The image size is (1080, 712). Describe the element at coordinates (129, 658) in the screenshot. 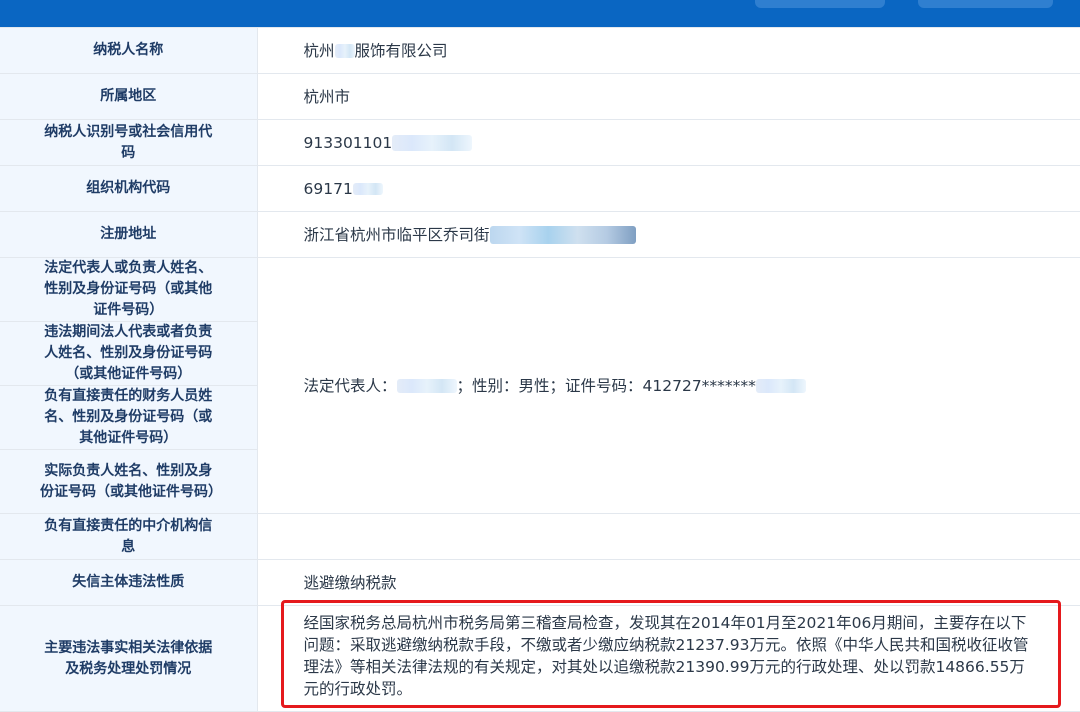

I see `label-facts: 主要违法事实相关法律依据及税务处理处罚情况` at that location.